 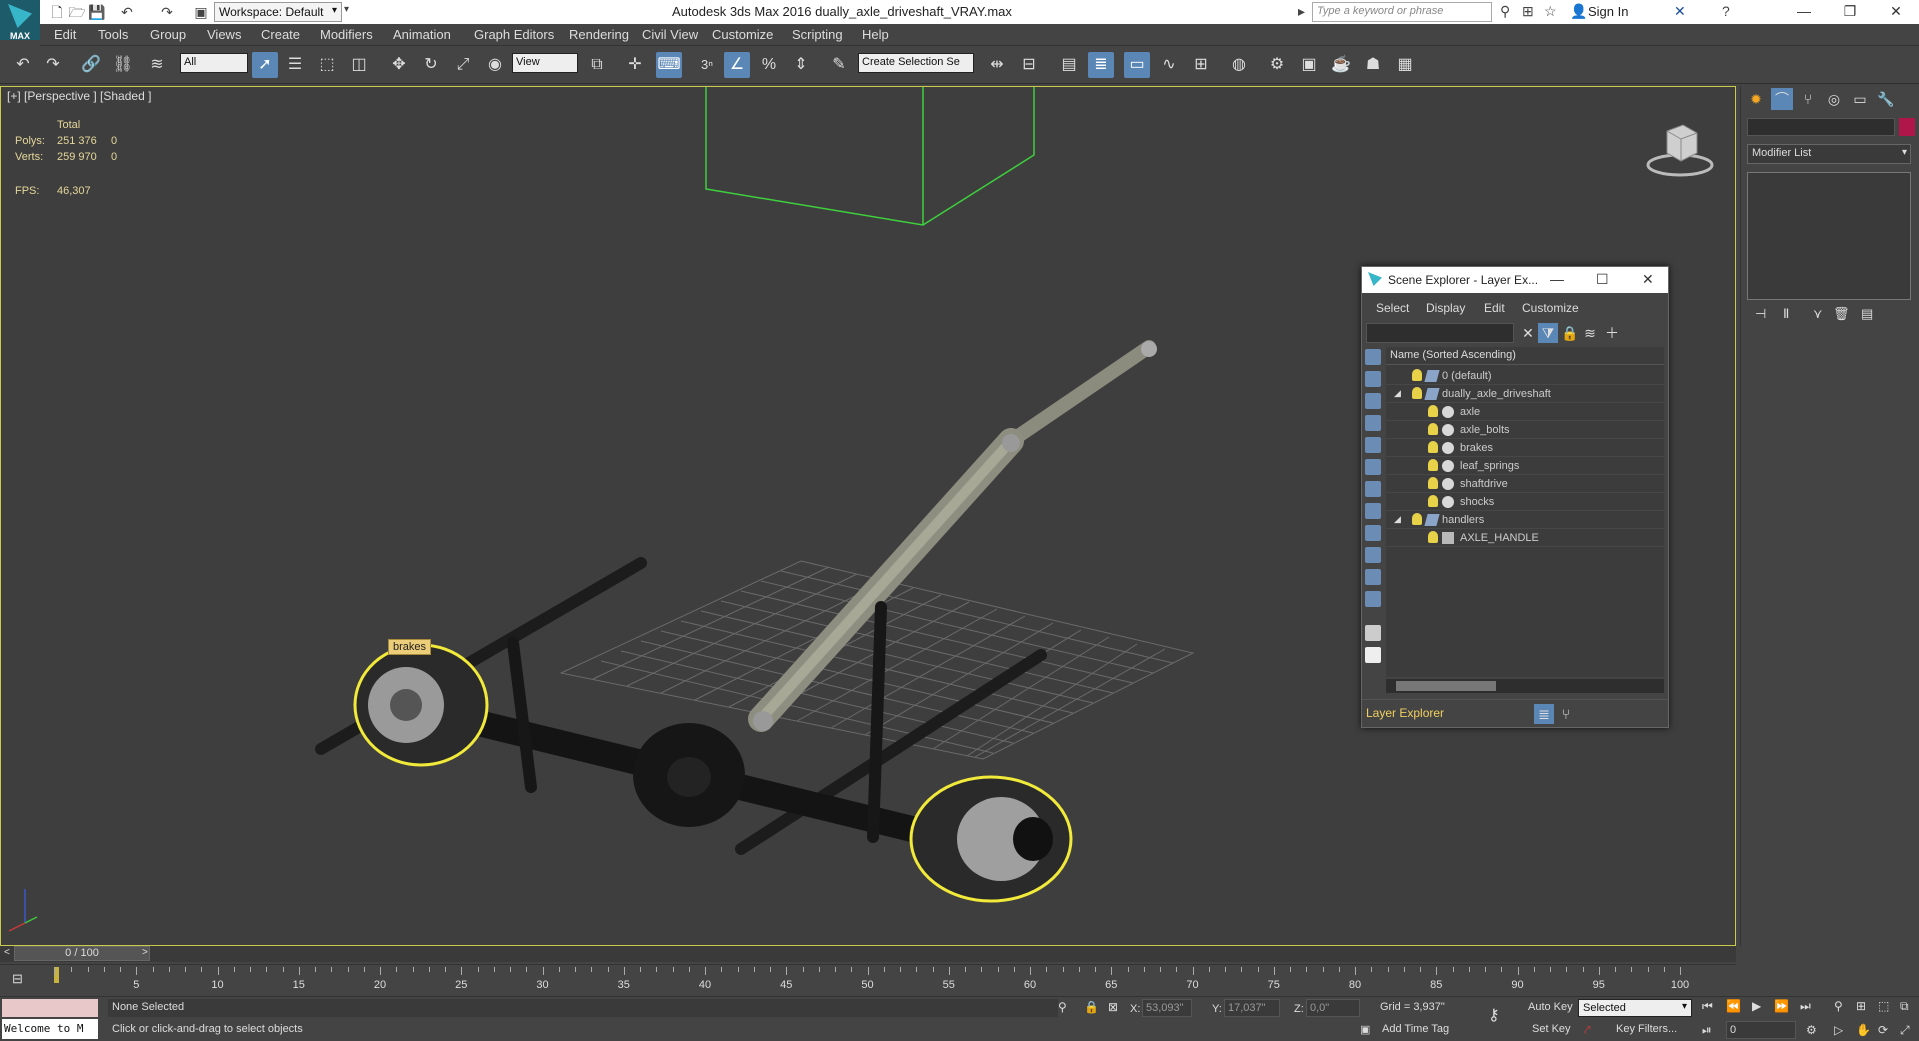 I want to click on select-manipulate-icon: ✛, so click(x=635, y=65).